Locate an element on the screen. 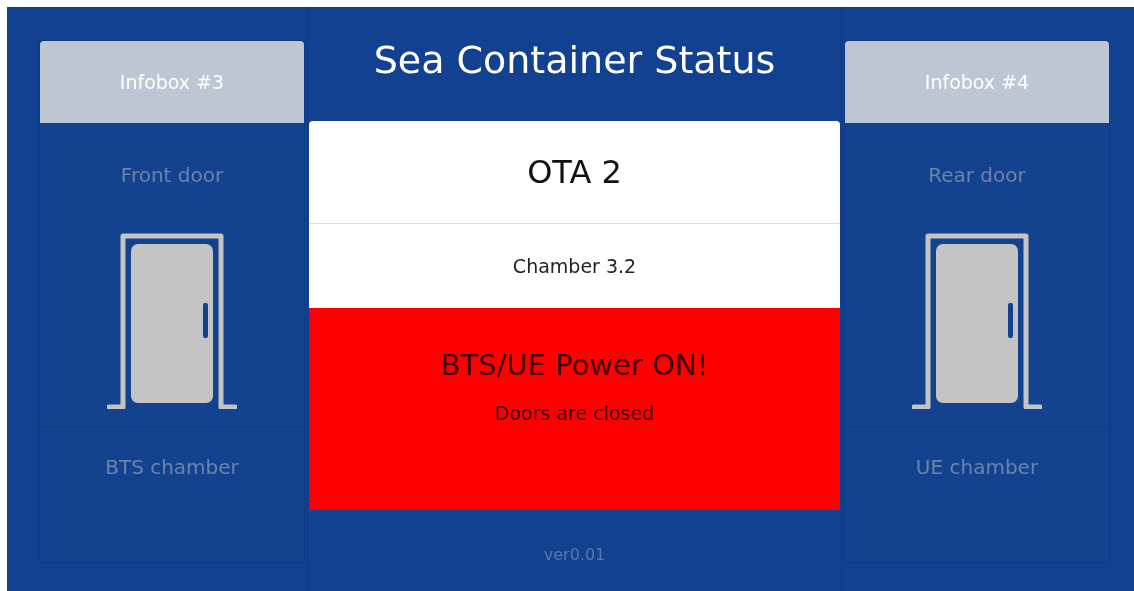 This screenshot has width=1134, height=591. door-label: Rear door is located at coordinates (977, 176).